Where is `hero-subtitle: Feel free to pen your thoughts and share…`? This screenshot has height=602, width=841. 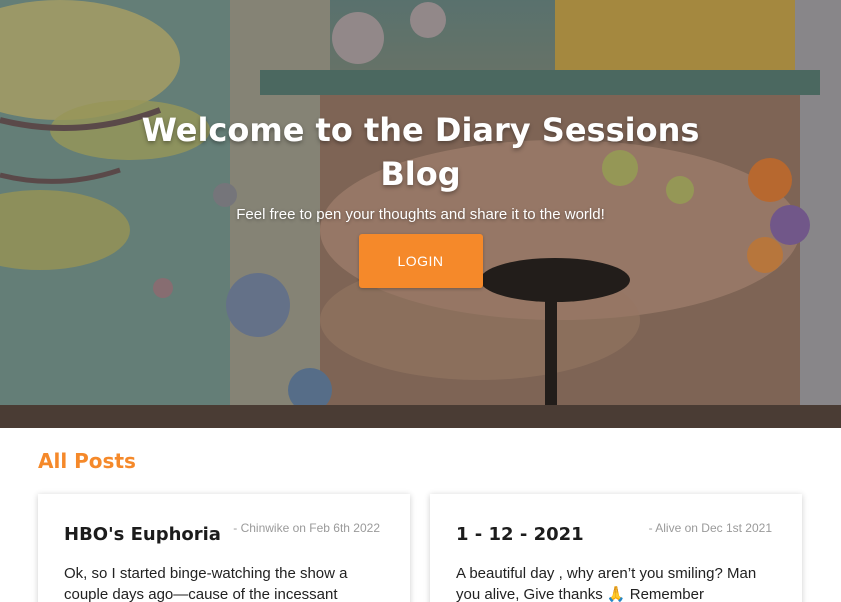 hero-subtitle: Feel free to pen your thoughts and share… is located at coordinates (420, 214).